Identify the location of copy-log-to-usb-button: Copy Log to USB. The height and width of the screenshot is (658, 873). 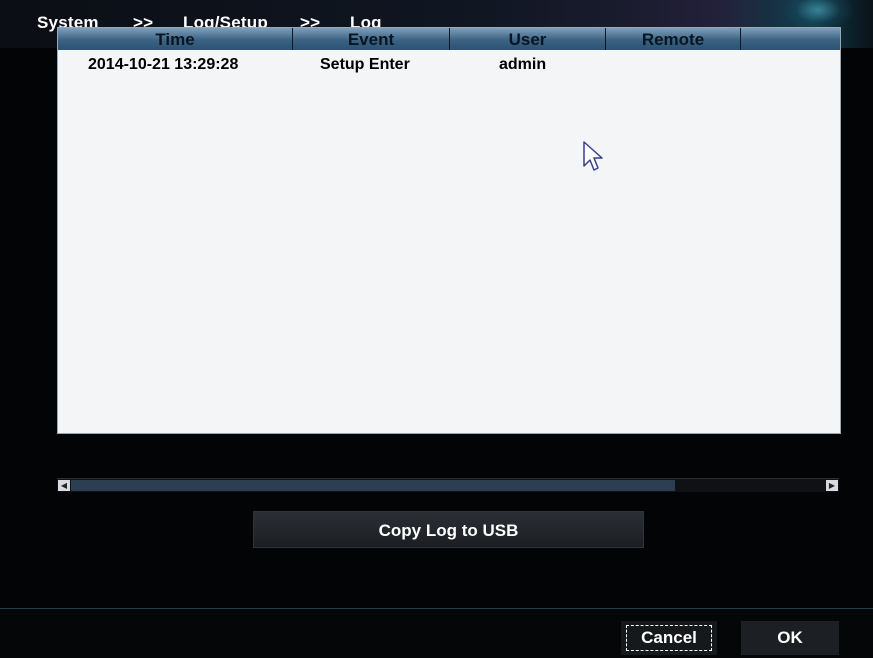
(448, 529).